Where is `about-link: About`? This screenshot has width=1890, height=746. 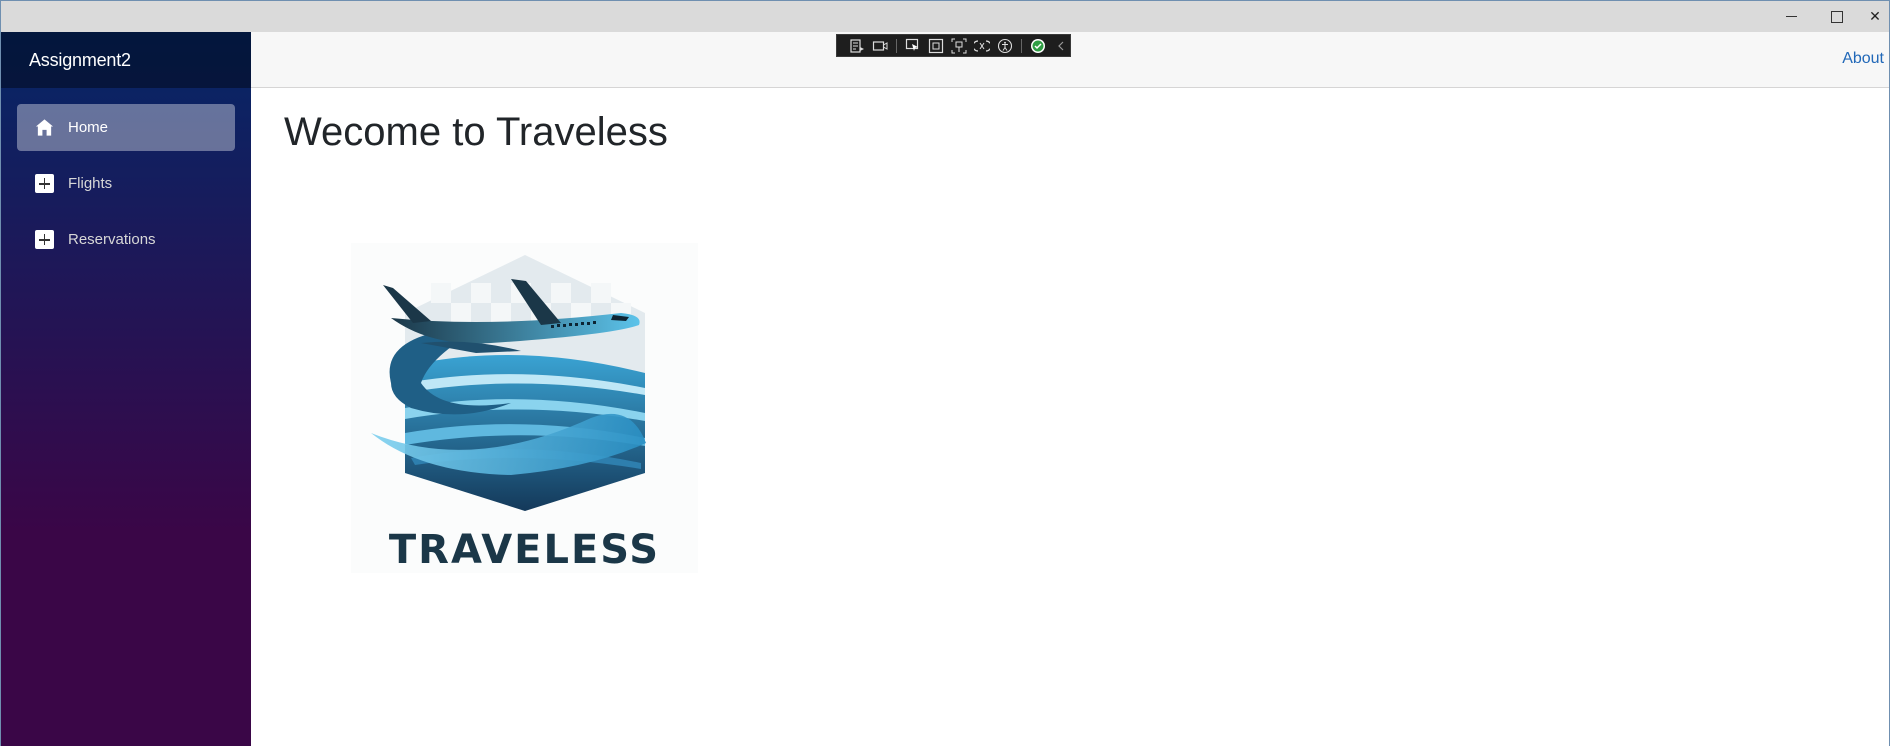
about-link: About is located at coordinates (1863, 59).